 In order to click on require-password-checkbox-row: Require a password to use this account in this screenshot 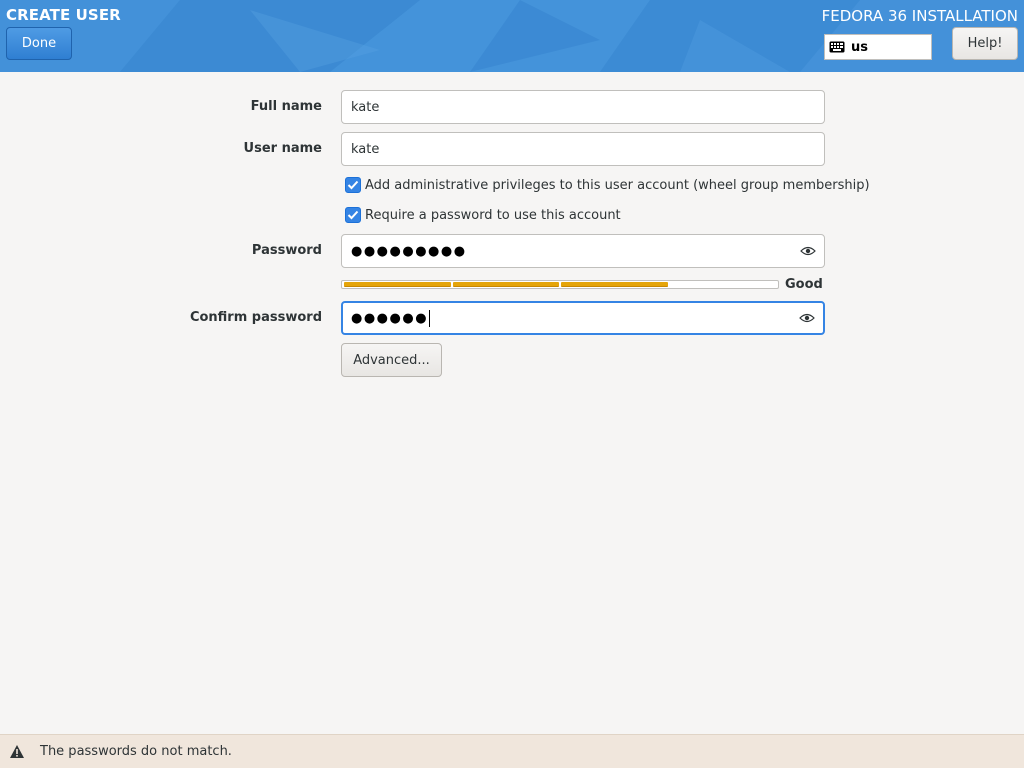, I will do `click(483, 215)`.